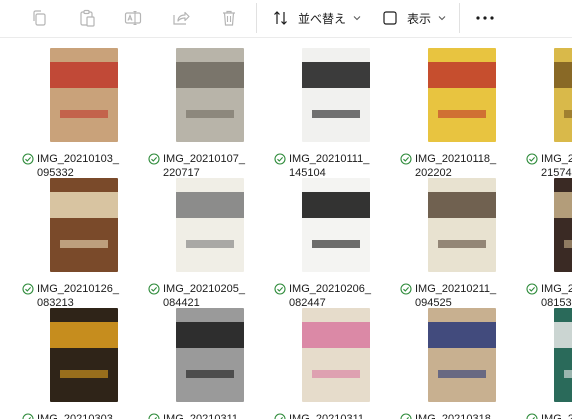 This screenshot has height=419, width=572. I want to click on sort-icon, so click(280, 18).